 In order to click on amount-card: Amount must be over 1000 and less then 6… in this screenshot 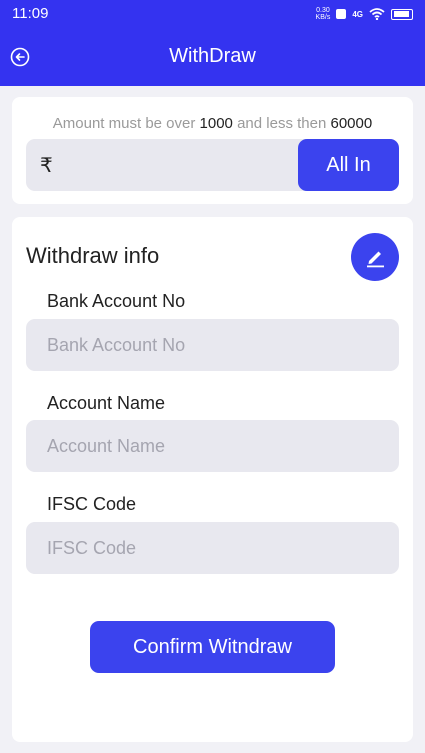, I will do `click(212, 150)`.